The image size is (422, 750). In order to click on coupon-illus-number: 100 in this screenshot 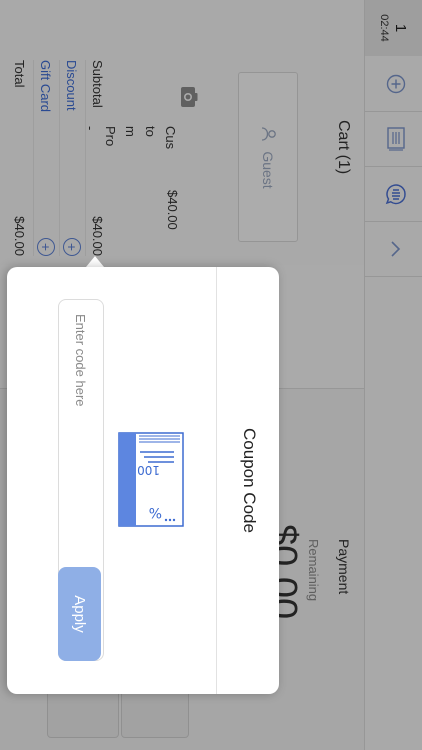, I will do `click(148, 470)`.